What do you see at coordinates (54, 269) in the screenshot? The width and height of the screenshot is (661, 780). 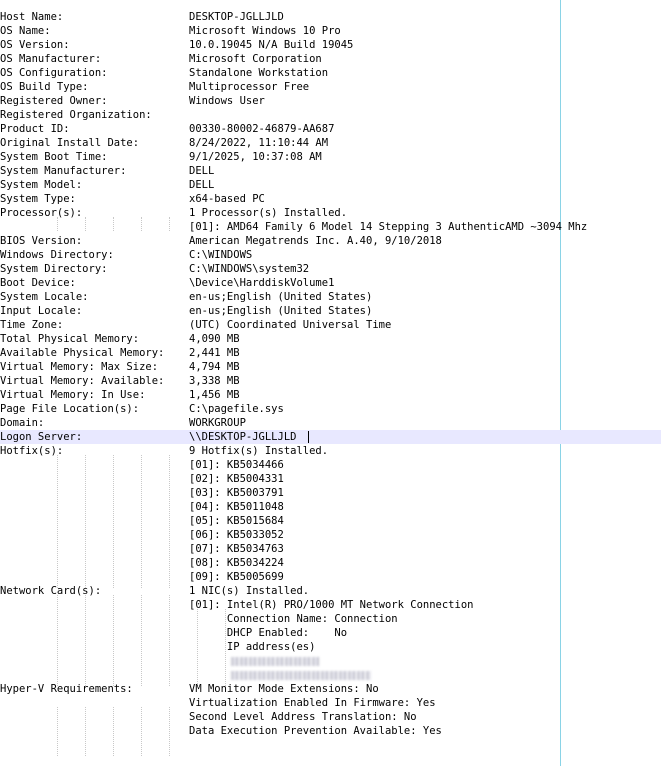 I see `line-label: System Directory:` at bounding box center [54, 269].